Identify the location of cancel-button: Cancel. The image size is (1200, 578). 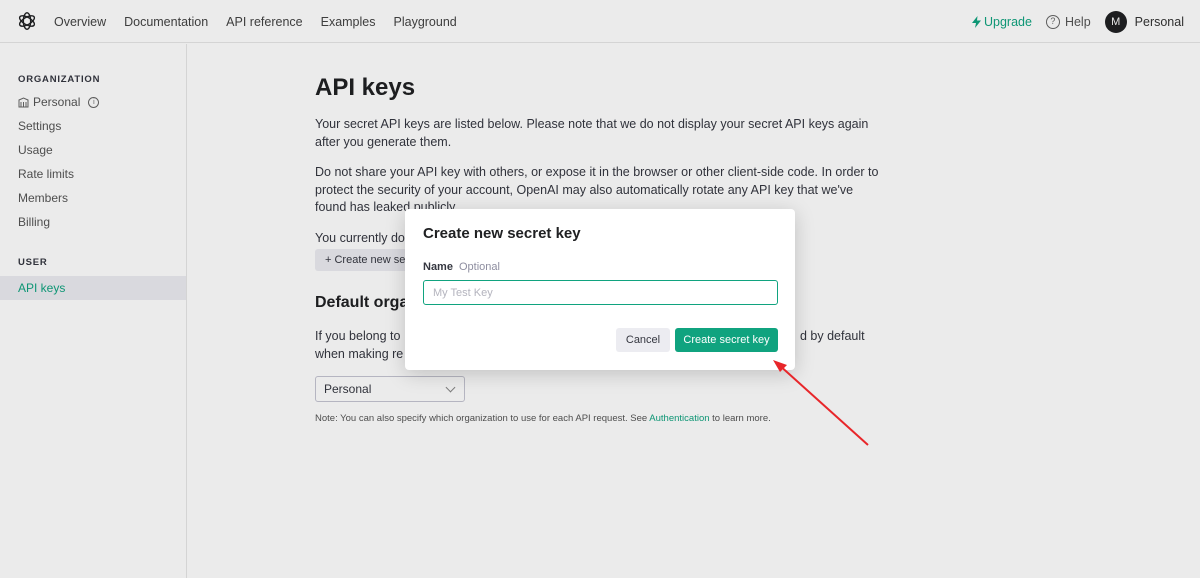
(643, 340).